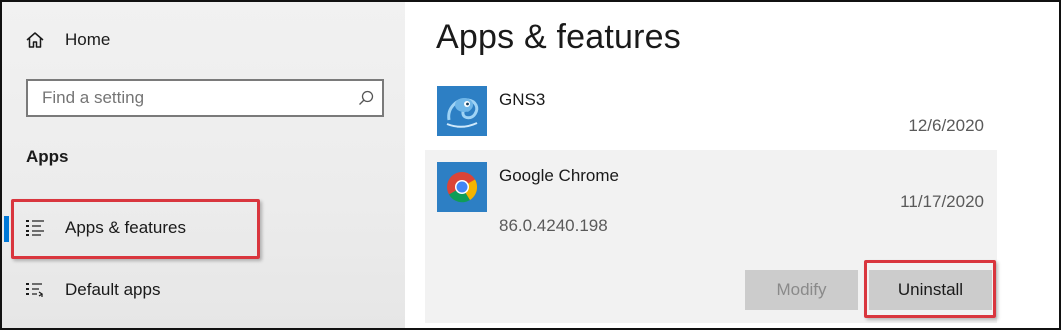  What do you see at coordinates (88, 39) in the screenshot?
I see `sidebar-item-label: Home` at bounding box center [88, 39].